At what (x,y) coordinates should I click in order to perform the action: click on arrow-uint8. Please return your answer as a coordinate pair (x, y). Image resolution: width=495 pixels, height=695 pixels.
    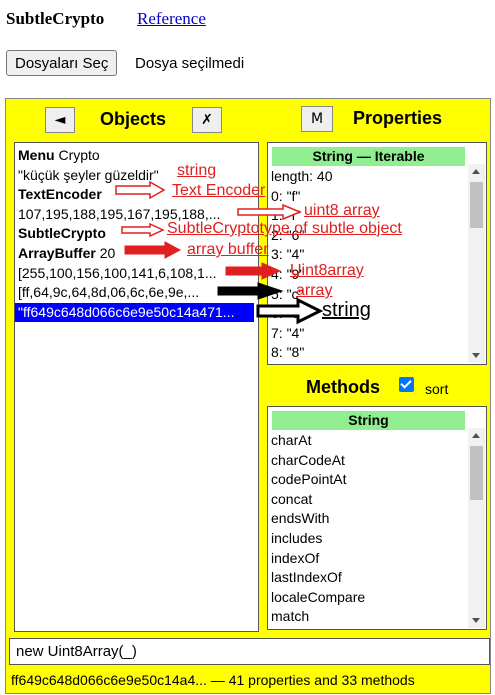
    Looking at the image, I should click on (269, 212).